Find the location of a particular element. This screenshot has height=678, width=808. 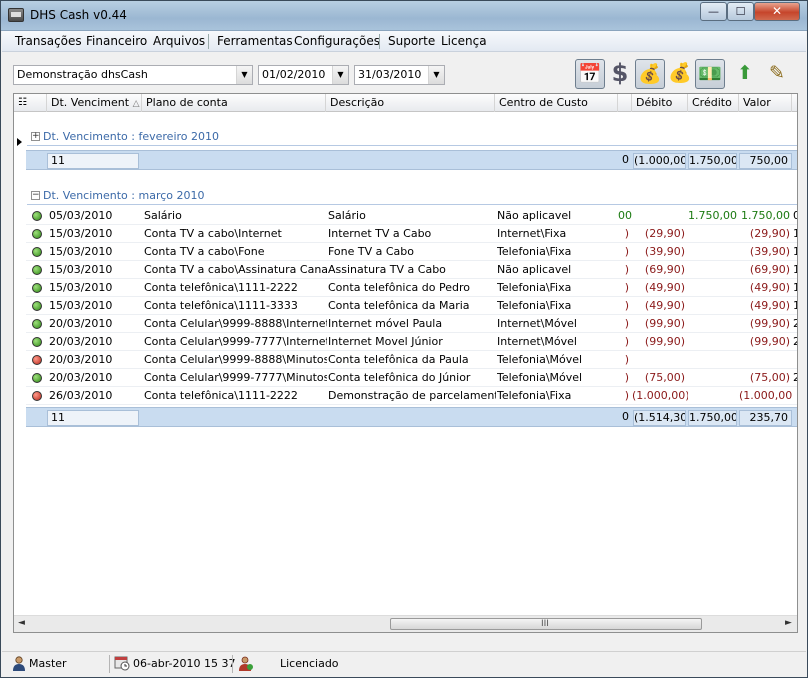

collapse-icon: − is located at coordinates (35, 195).